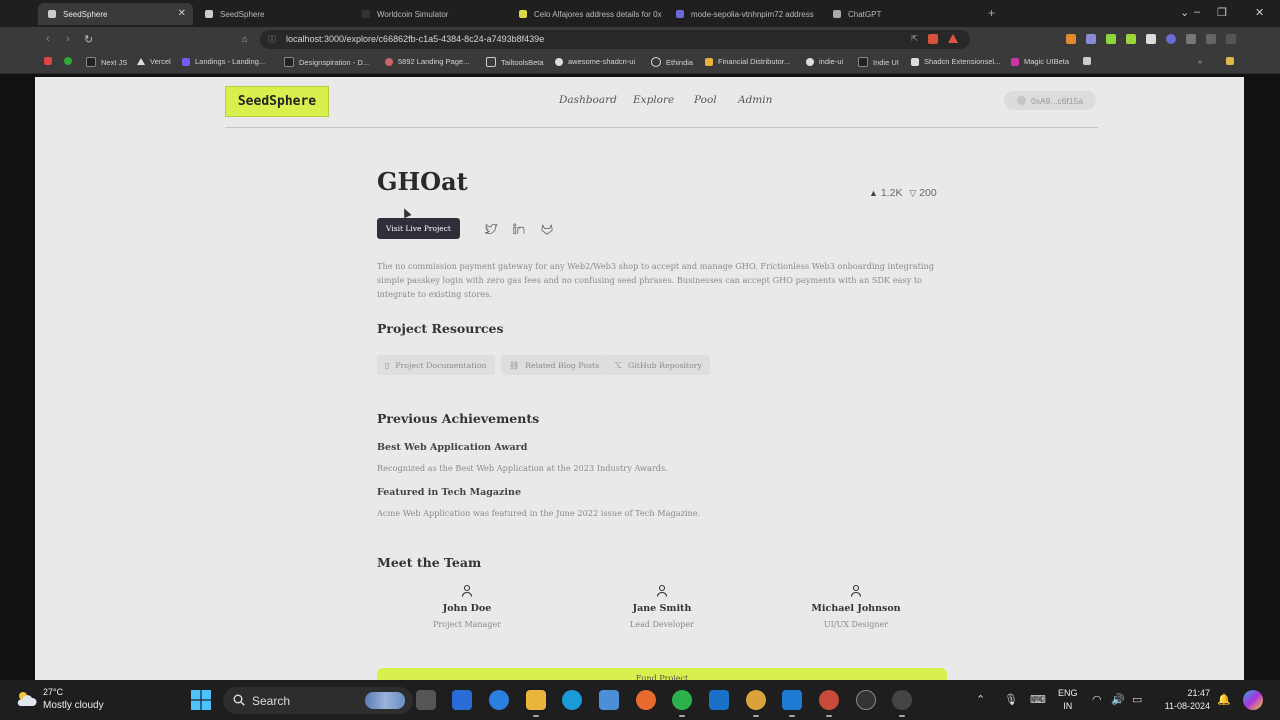  Describe the element at coordinates (491, 229) in the screenshot. I see `twitter-icon` at that location.